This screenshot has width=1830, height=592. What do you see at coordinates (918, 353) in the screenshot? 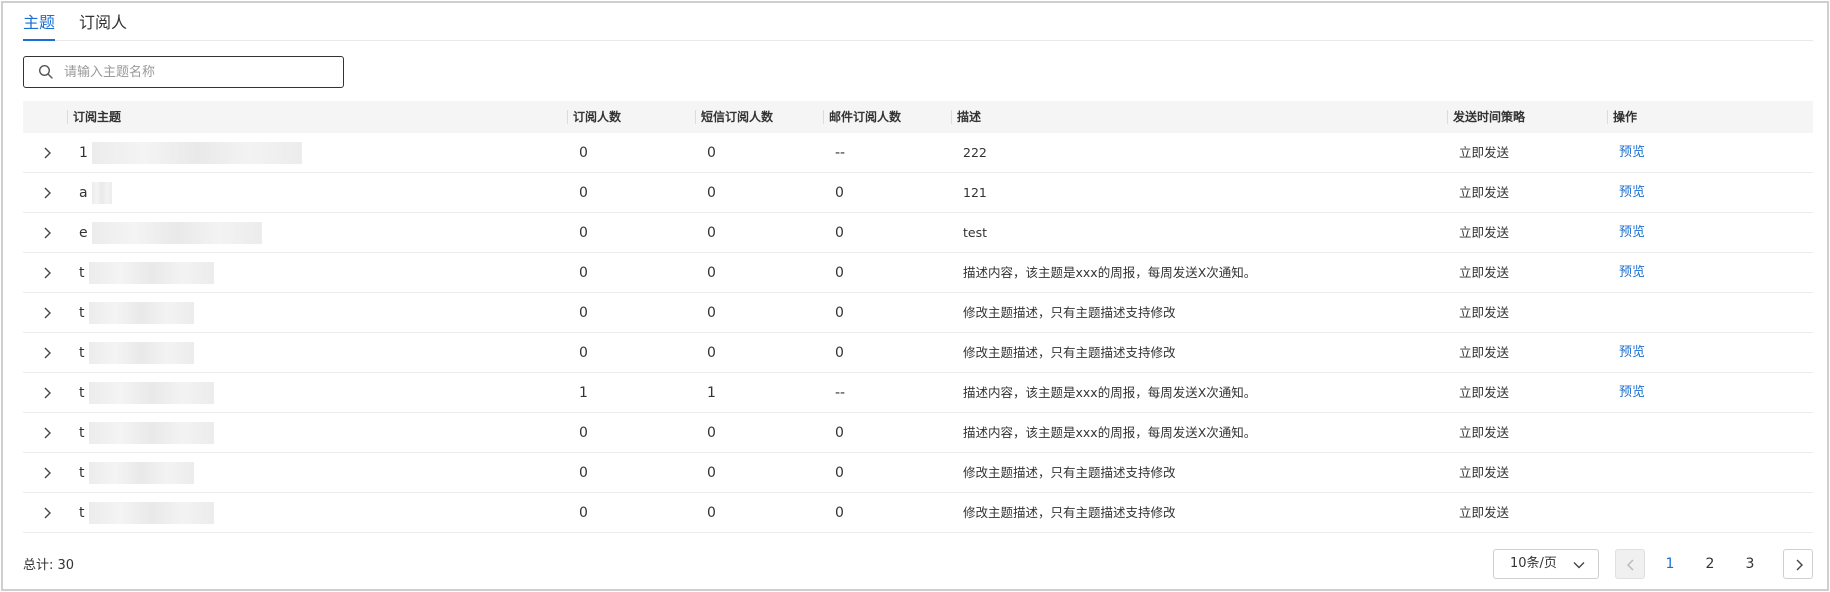
I see `table-row: t 0 0 0 修改主题描述，只有主题描述支持修改 立即发送 预览` at bounding box center [918, 353].